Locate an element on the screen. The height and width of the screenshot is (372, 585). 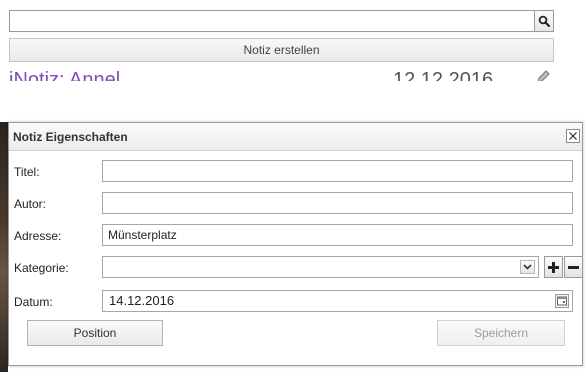
search-input is located at coordinates (272, 21).